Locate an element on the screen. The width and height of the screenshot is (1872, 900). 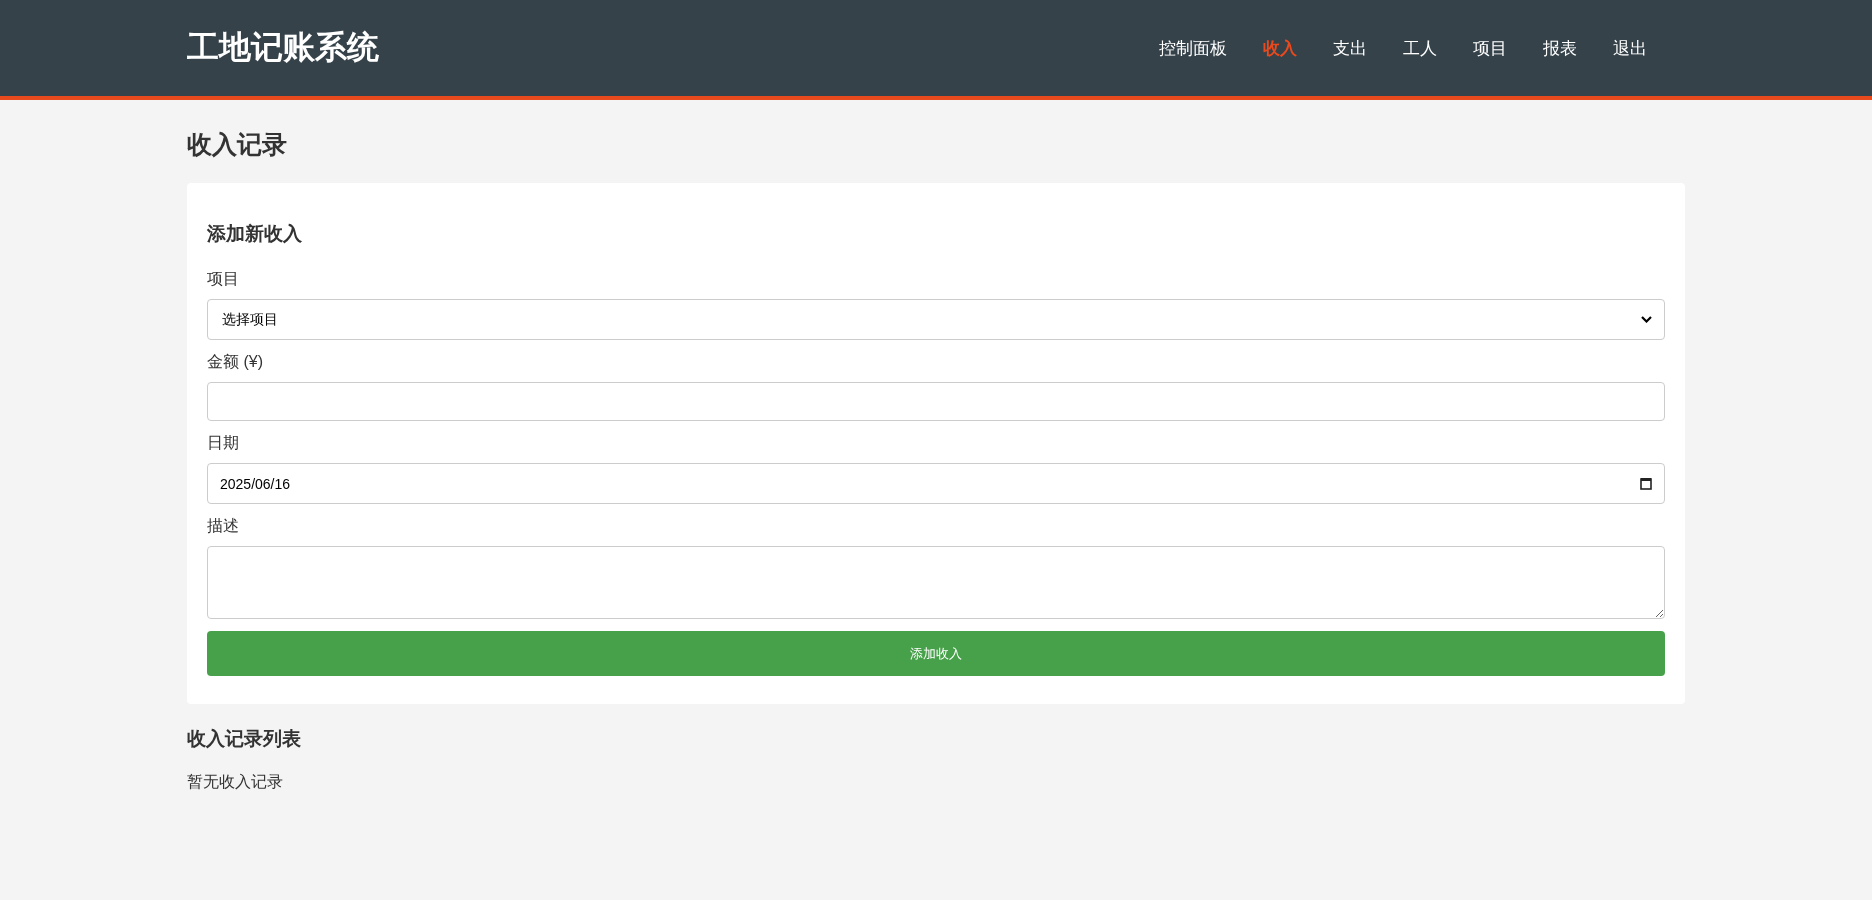
field-label: 金额 (¥) is located at coordinates (235, 362).